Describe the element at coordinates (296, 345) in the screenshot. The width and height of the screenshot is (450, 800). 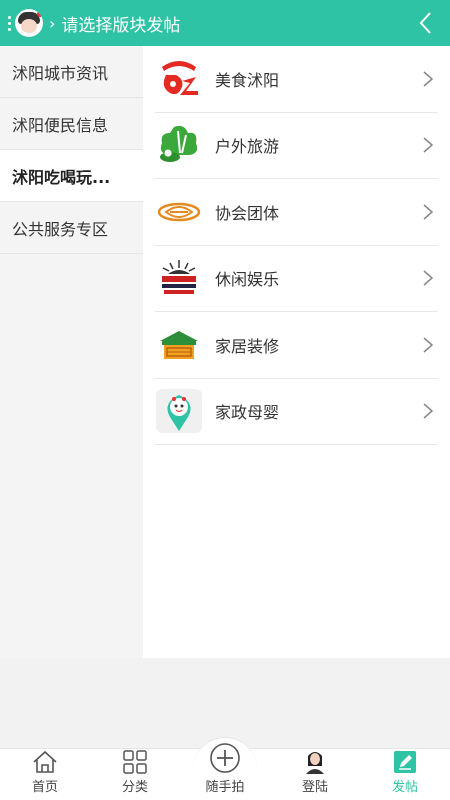
I see `list-item: 家居装修` at that location.